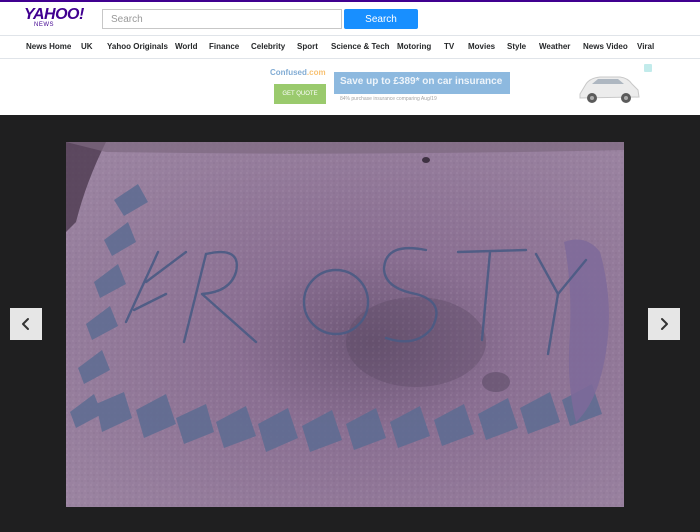 The height and width of the screenshot is (532, 700). I want to click on previous-photo-button, so click(26, 324).